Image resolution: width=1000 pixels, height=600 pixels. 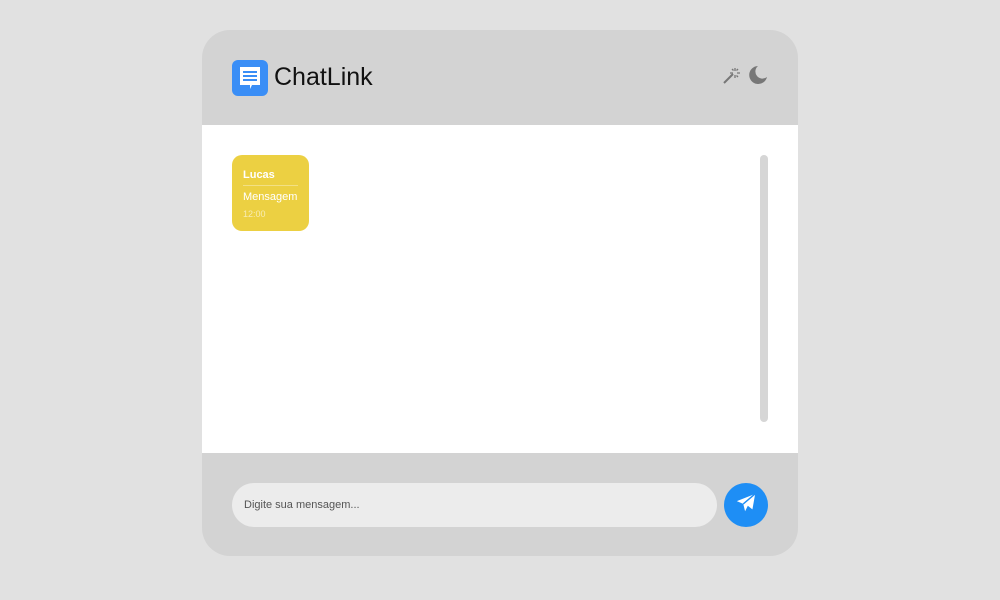 I want to click on message-sender: Lucas, so click(x=270, y=177).